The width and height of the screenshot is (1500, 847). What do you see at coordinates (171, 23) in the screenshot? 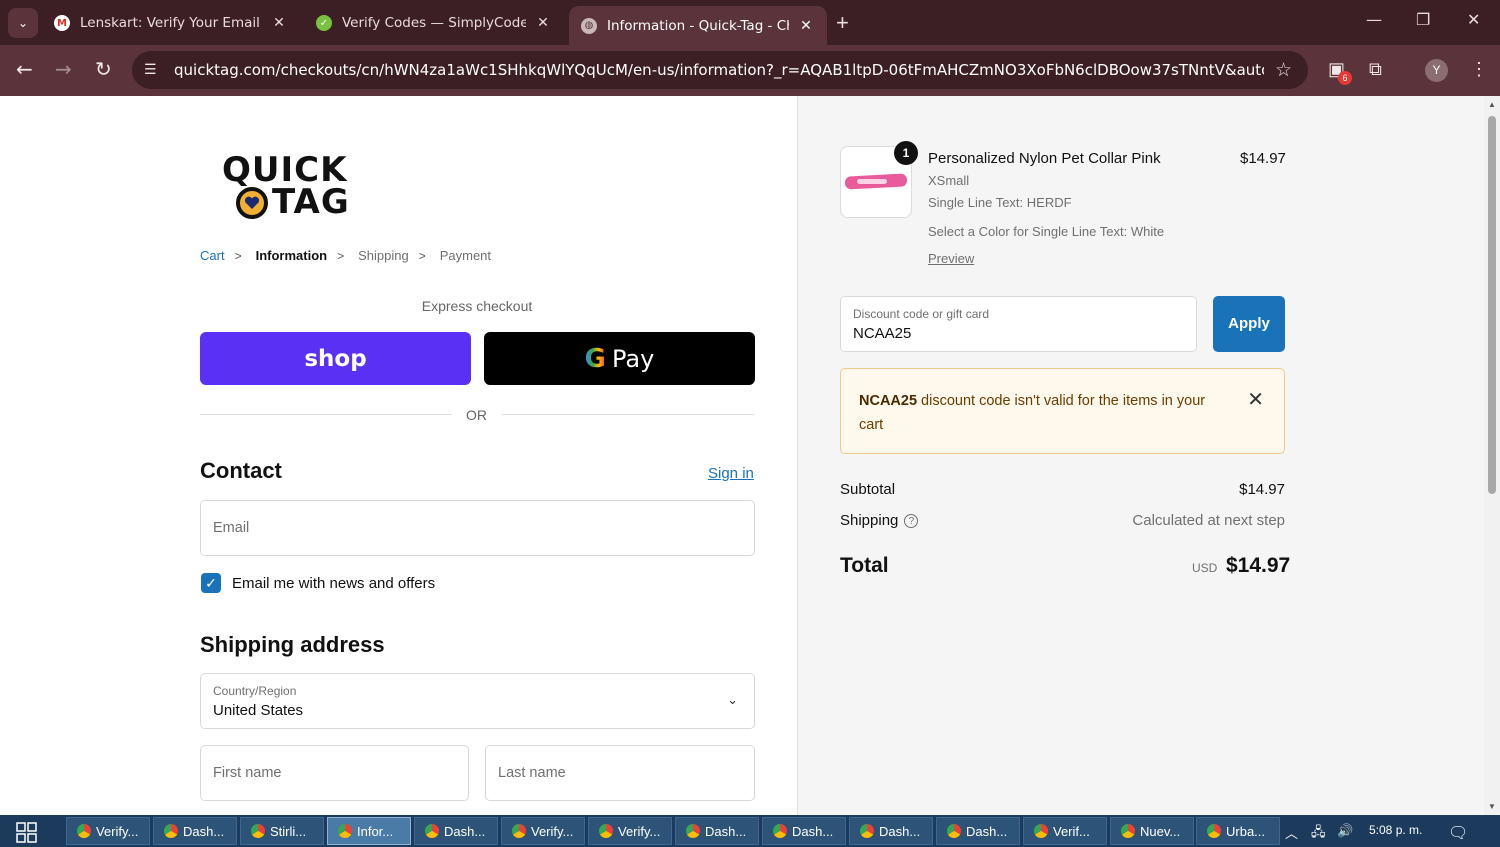
I see `tab-lenskart: M Lenskart: Verify Your Email - yus ✕` at bounding box center [171, 23].